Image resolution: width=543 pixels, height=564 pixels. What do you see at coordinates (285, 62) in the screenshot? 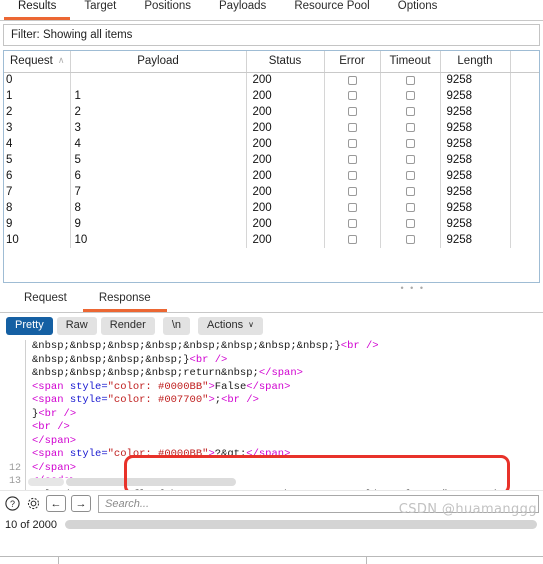
I see `column-header-status: Status` at bounding box center [285, 62].